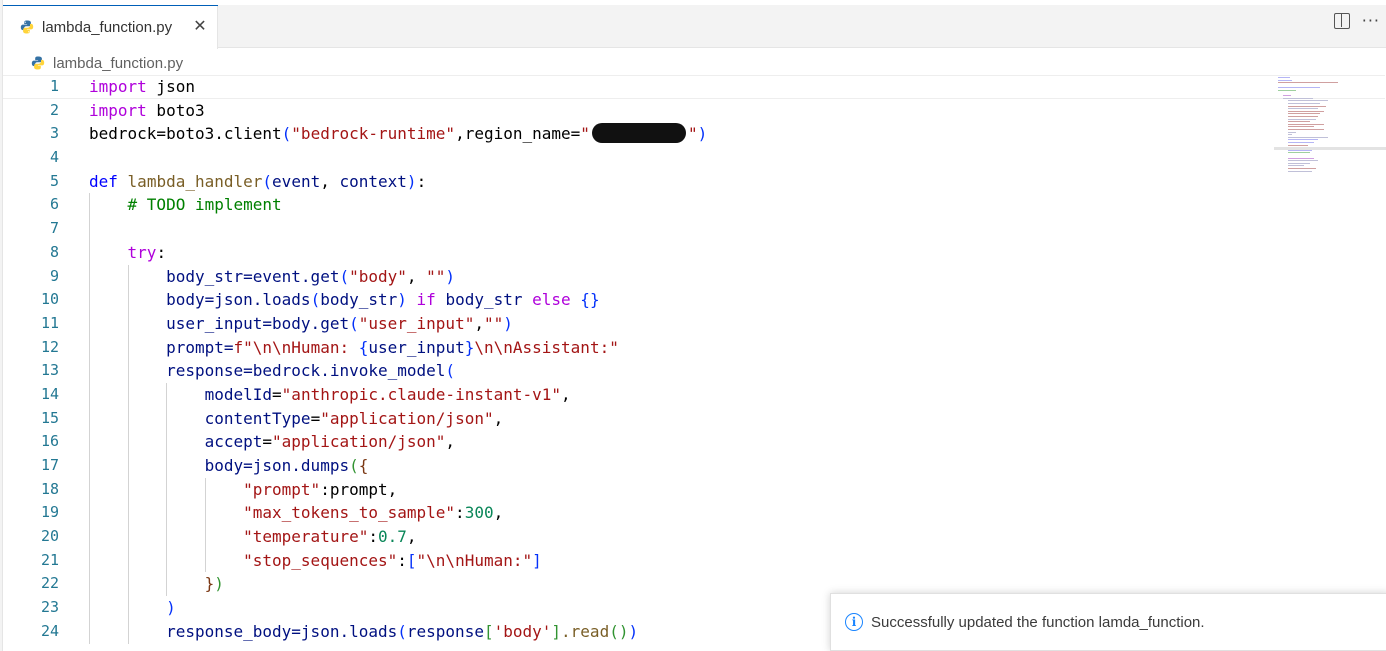  I want to click on line-number: 3, so click(54, 133).